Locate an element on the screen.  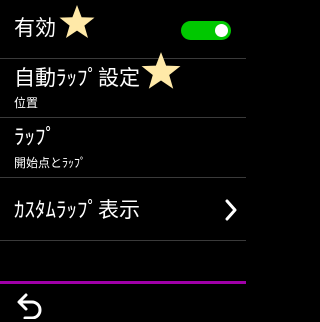
custom-lap-display-label: ｶｽﾀﾑﾗｯﾌﾟ表示 is located at coordinates (77, 210).